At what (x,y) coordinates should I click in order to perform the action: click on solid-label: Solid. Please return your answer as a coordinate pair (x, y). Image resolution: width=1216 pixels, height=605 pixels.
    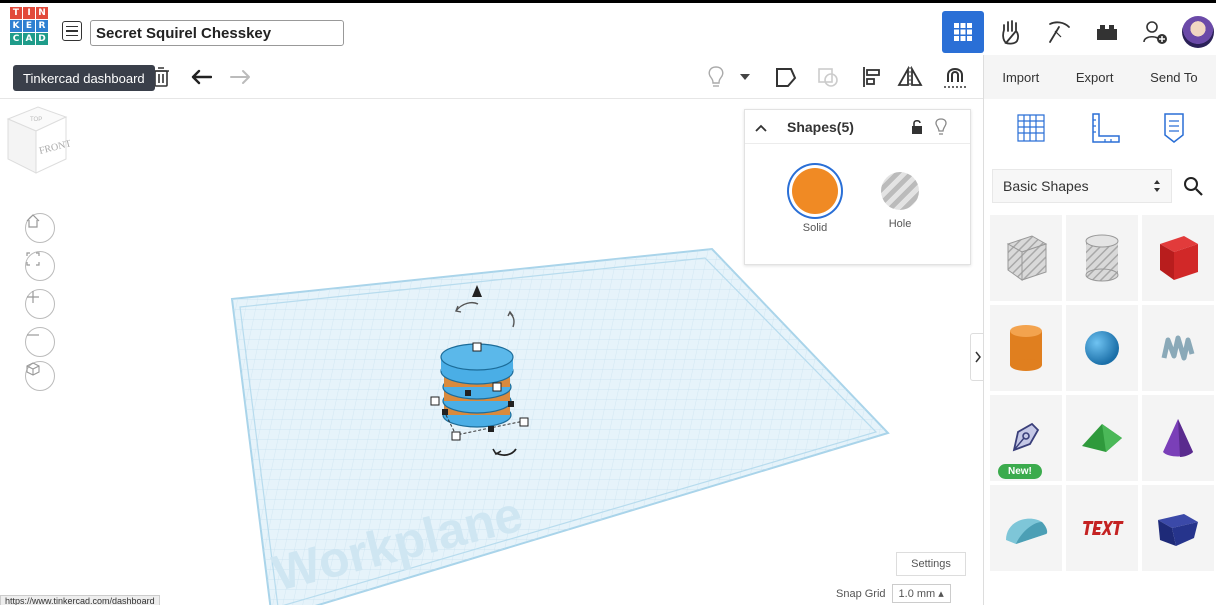
    Looking at the image, I should click on (815, 228).